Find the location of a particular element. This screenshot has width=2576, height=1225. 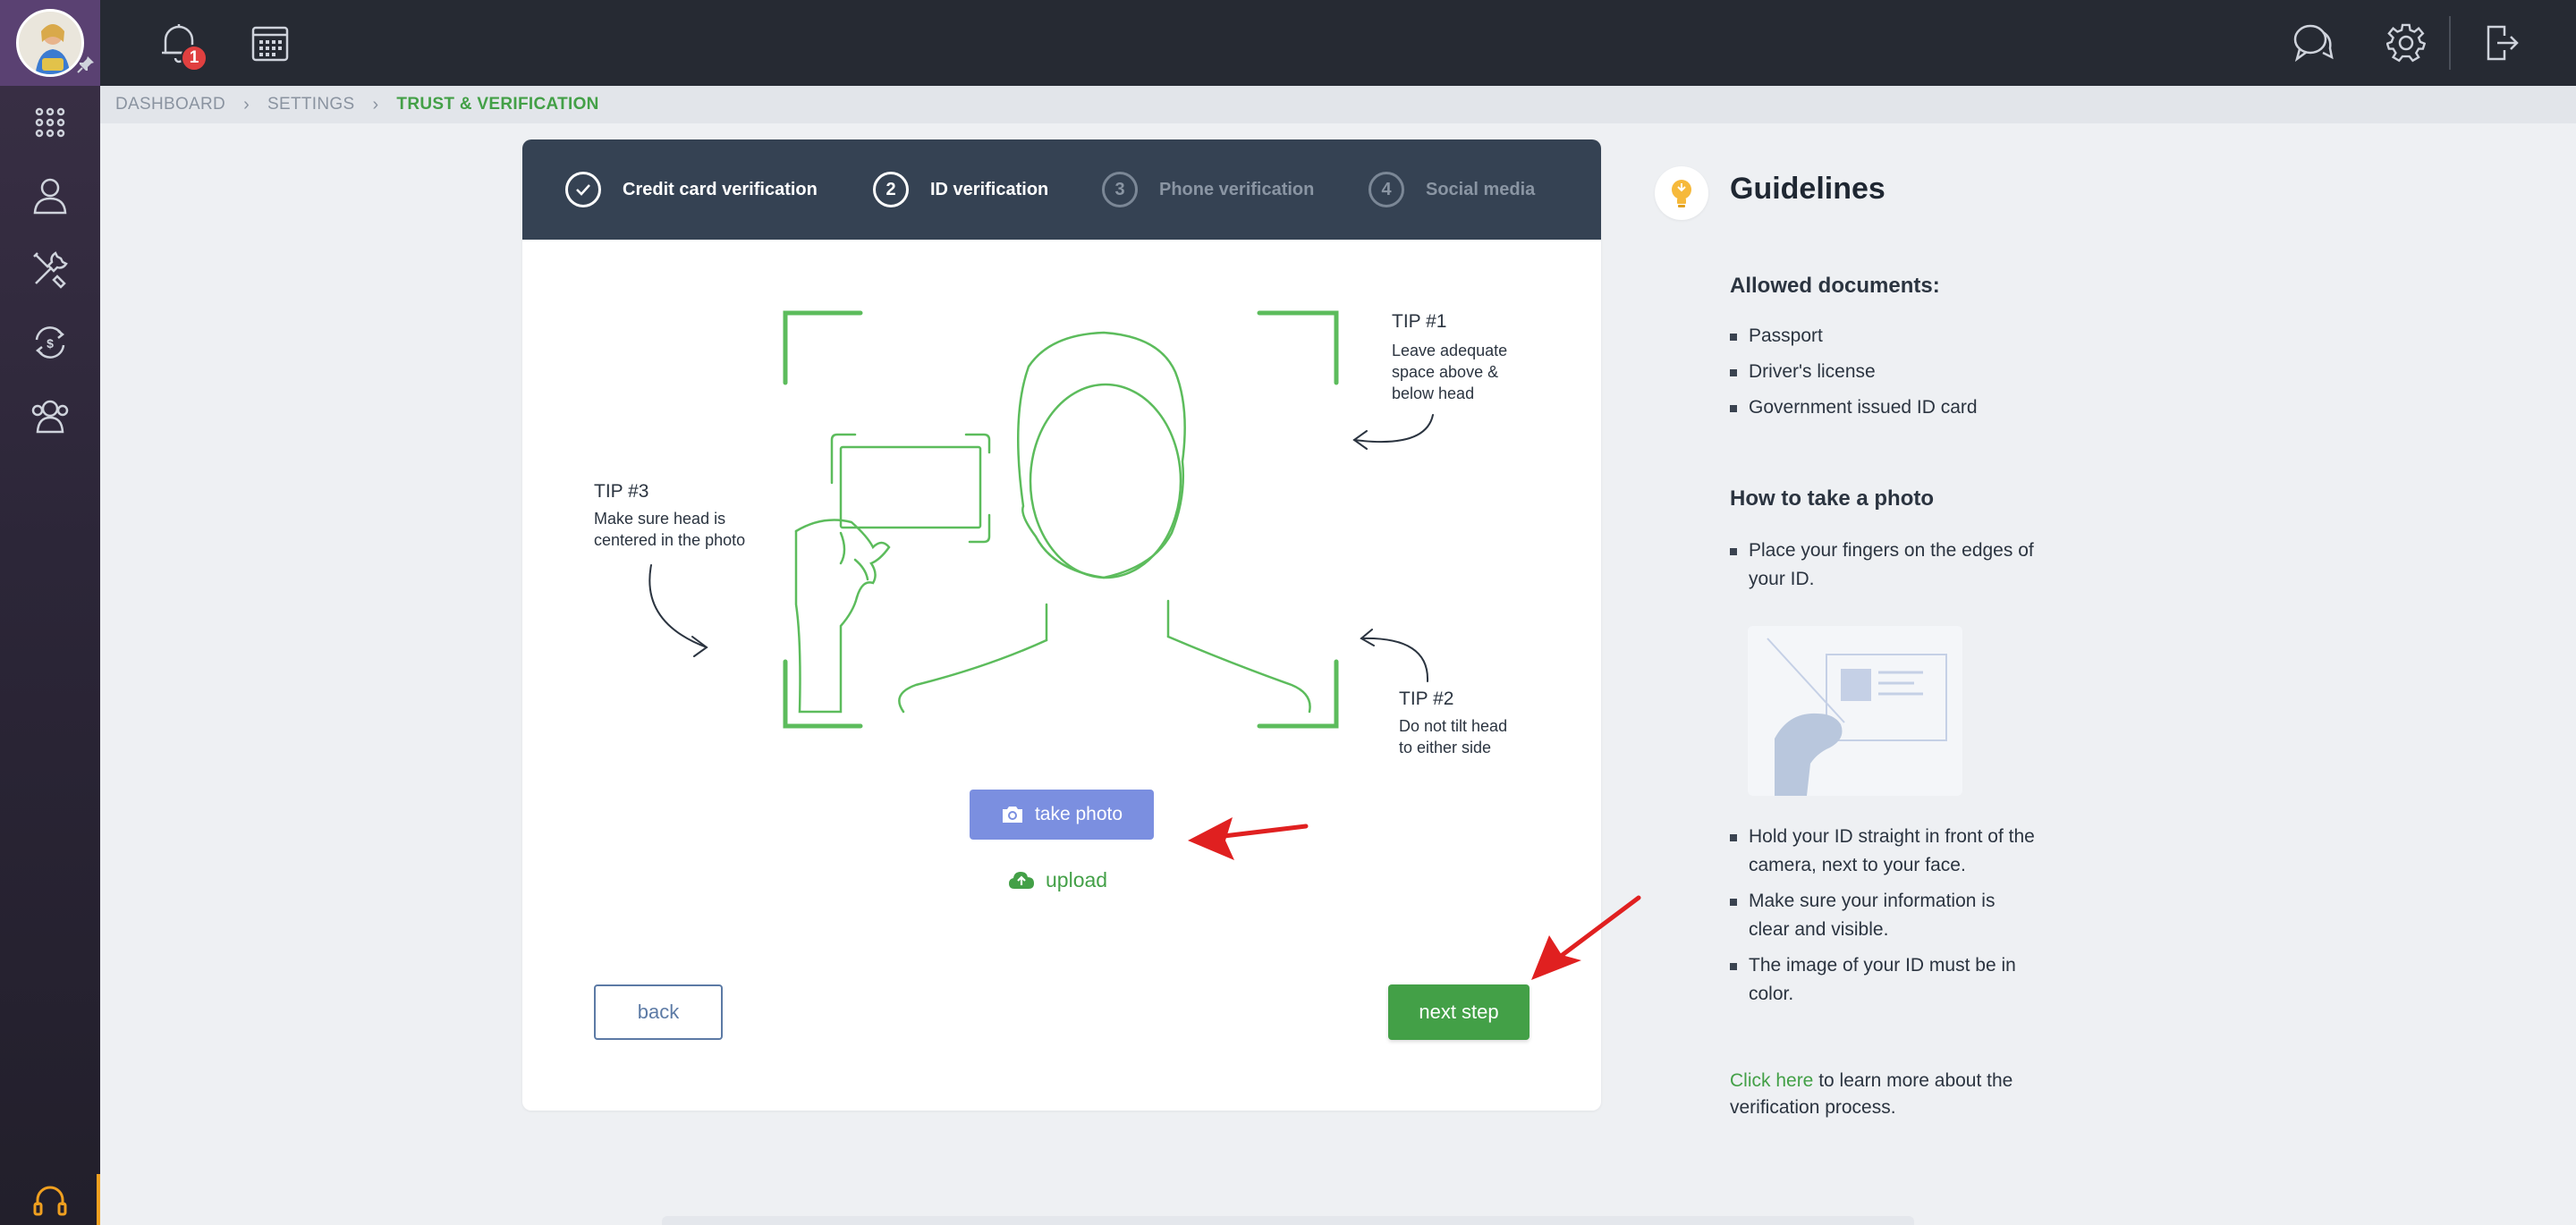

team-icon is located at coordinates (50, 417).